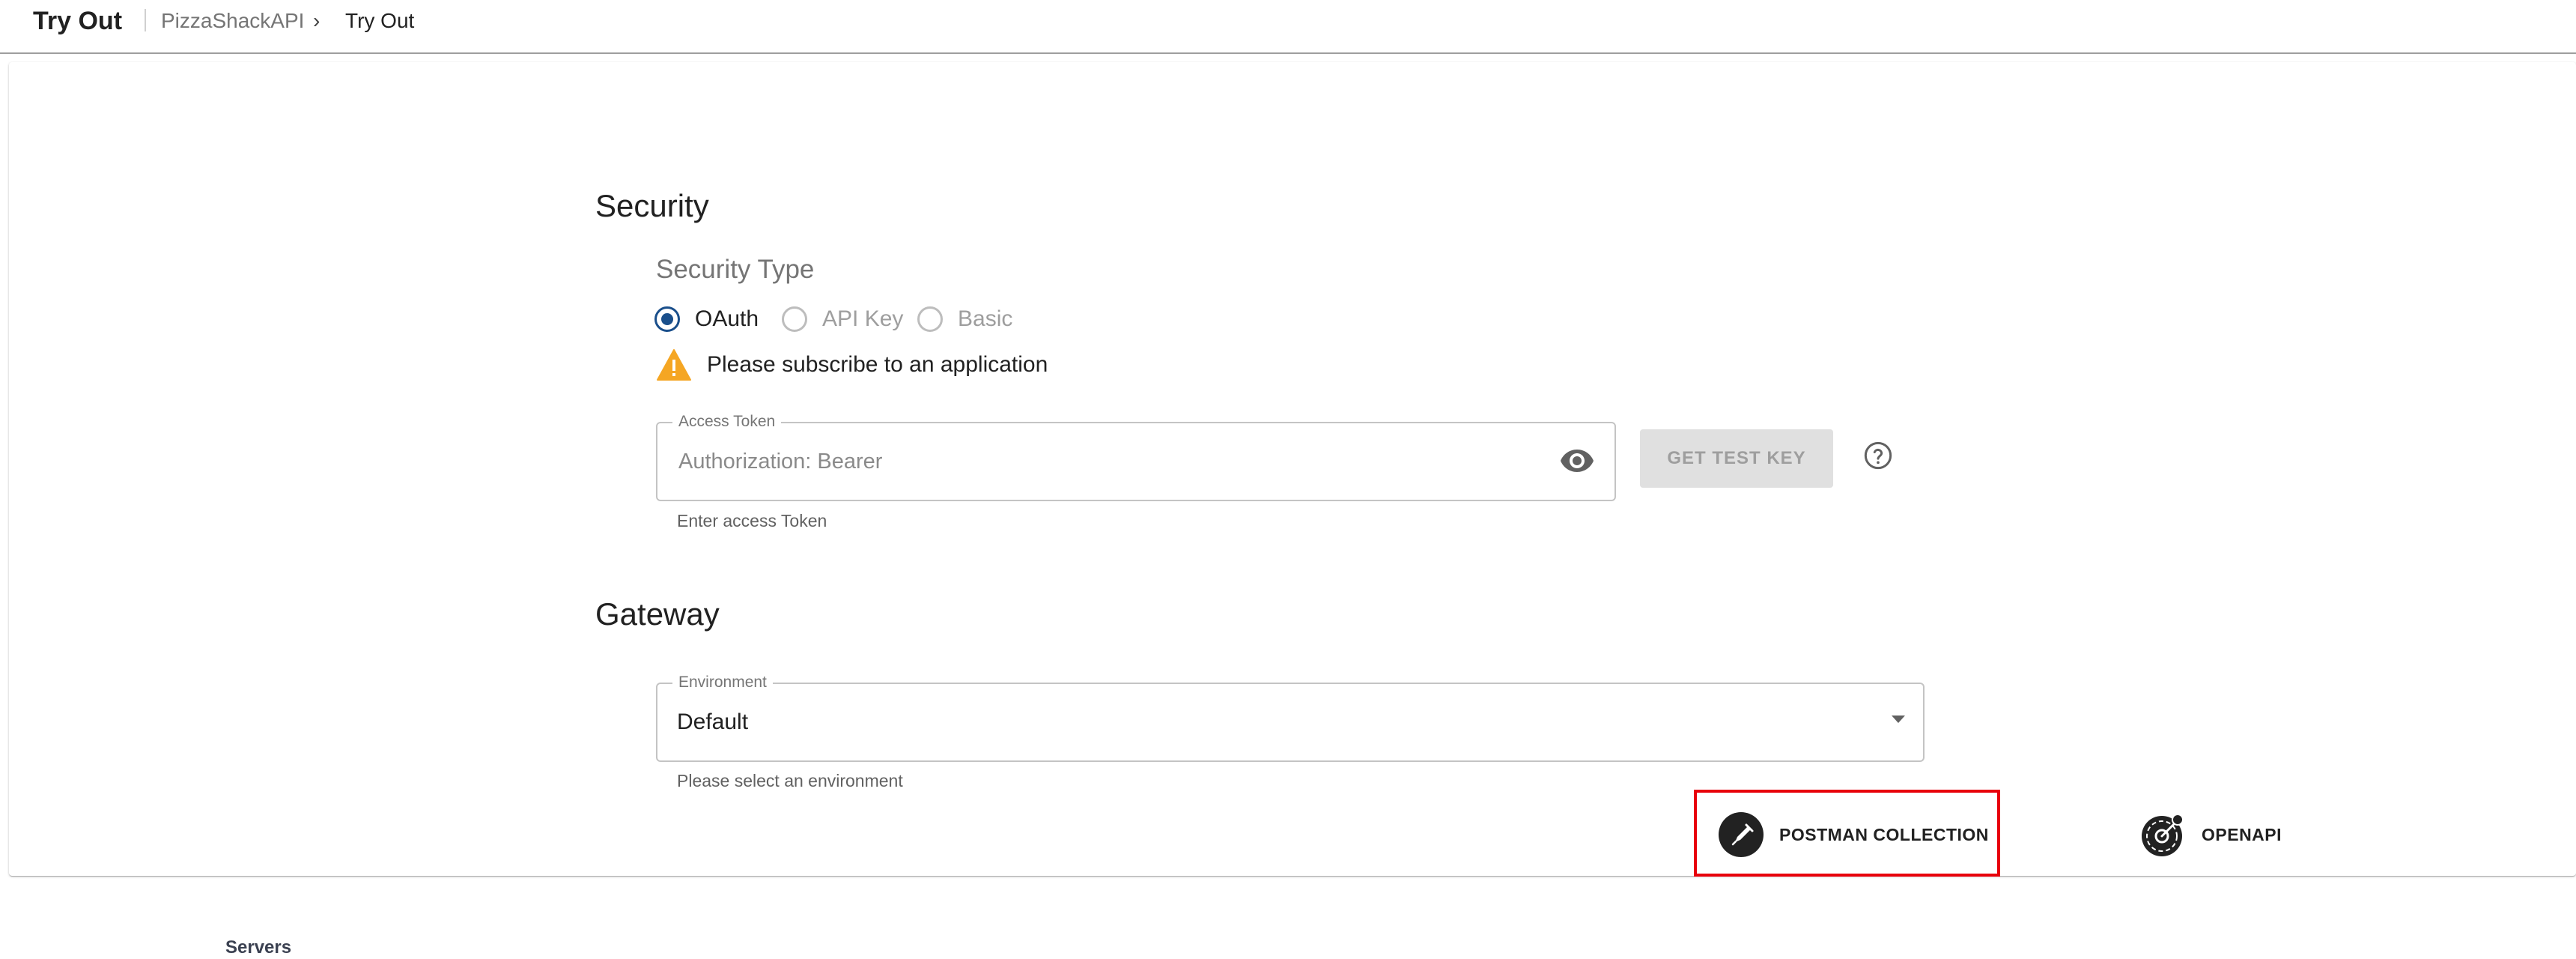 The height and width of the screenshot is (959, 2576). I want to click on chevron-down-icon, so click(1898, 719).